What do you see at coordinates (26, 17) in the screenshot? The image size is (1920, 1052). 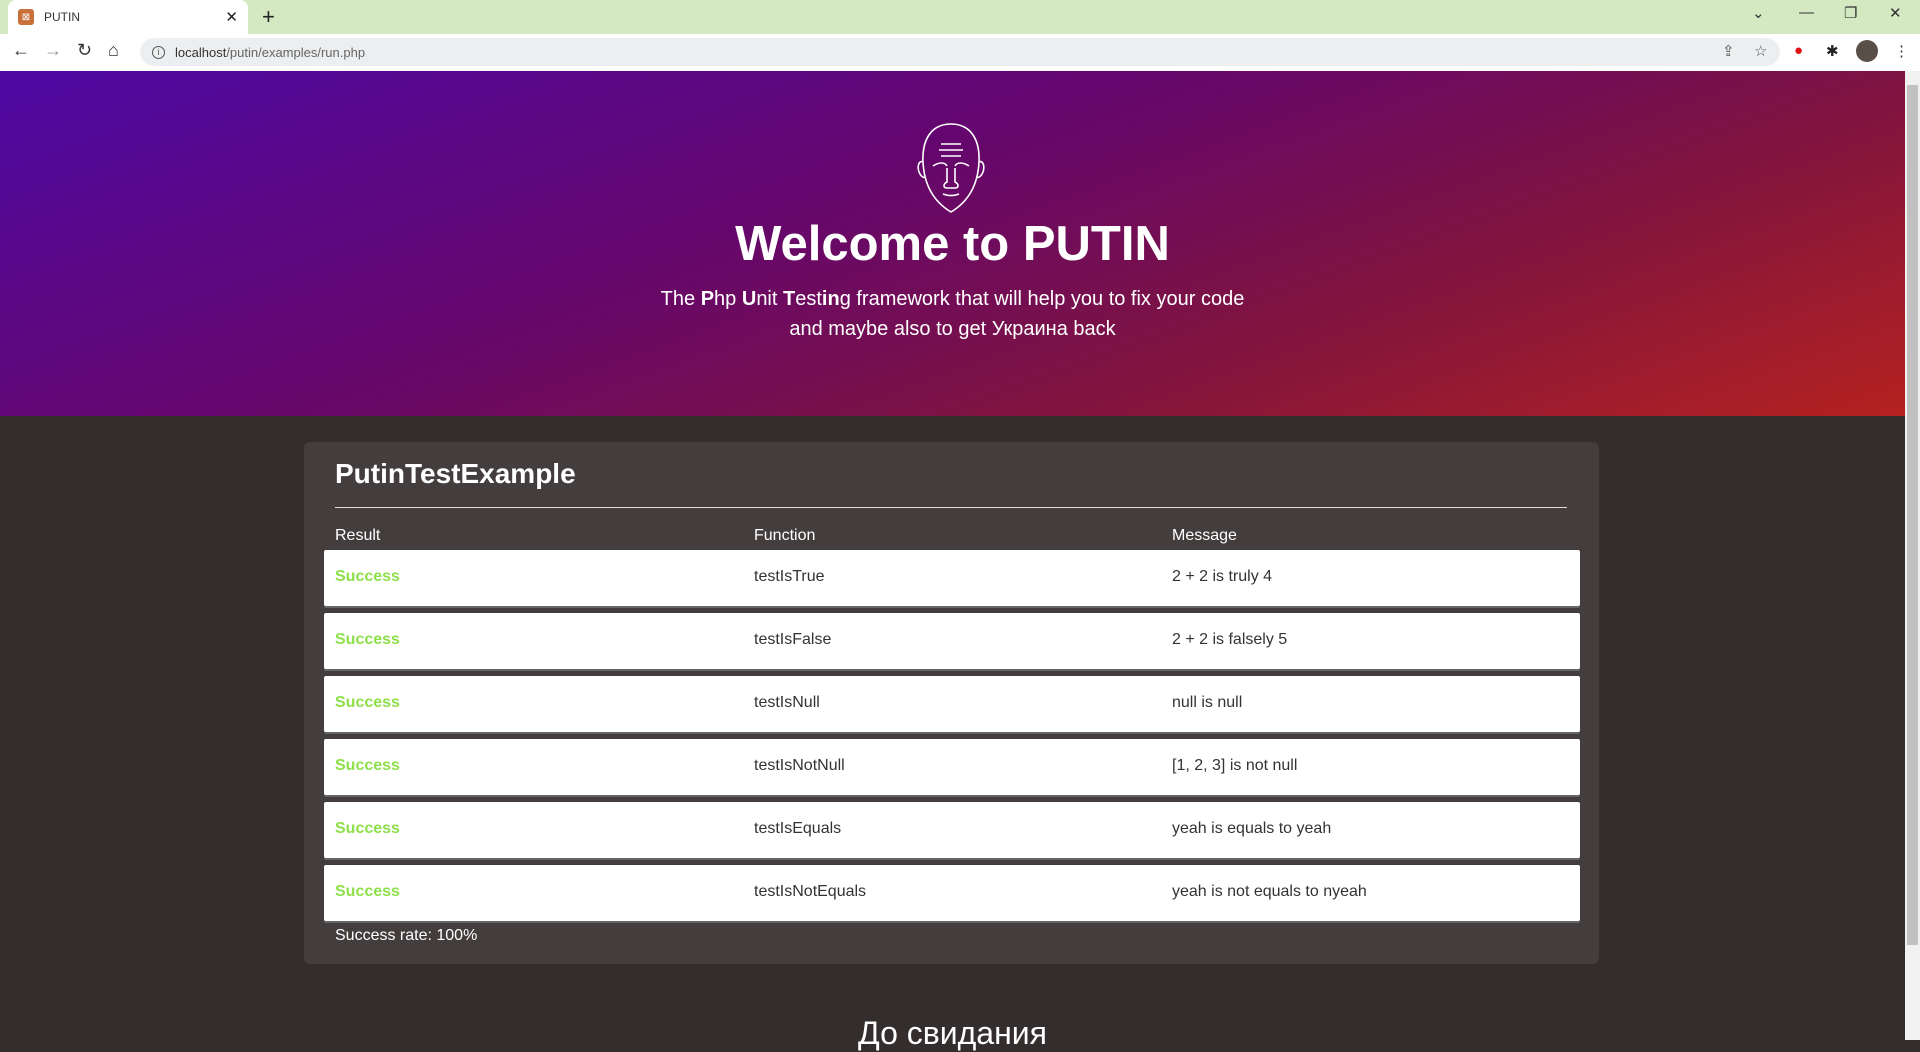 I see `xampp-favicon-icon: ⊠` at bounding box center [26, 17].